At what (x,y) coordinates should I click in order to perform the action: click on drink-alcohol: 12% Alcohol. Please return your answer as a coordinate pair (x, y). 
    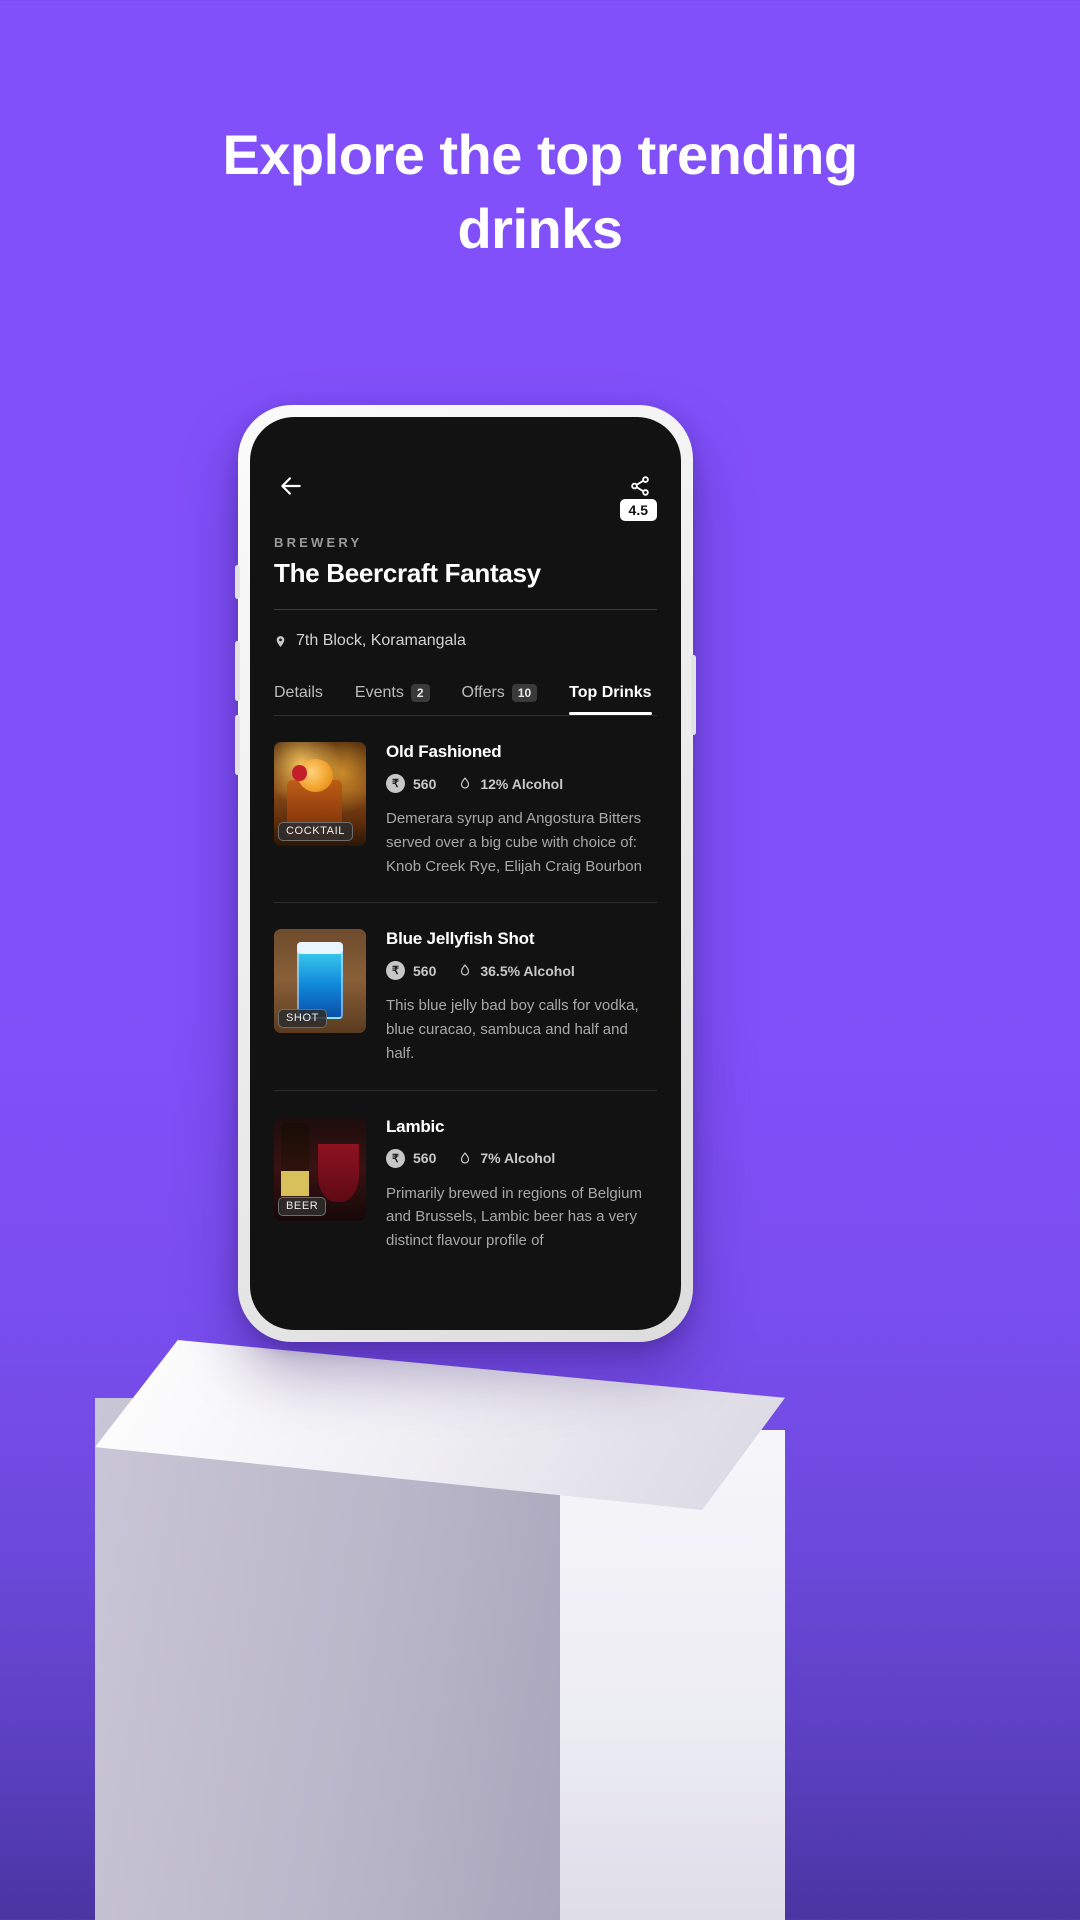
    Looking at the image, I should click on (510, 783).